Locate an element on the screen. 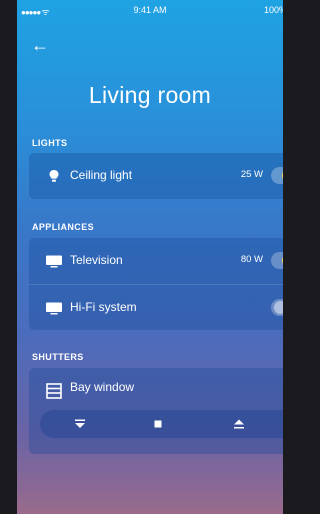 The height and width of the screenshot is (514, 320). device-label: Television is located at coordinates (96, 260).